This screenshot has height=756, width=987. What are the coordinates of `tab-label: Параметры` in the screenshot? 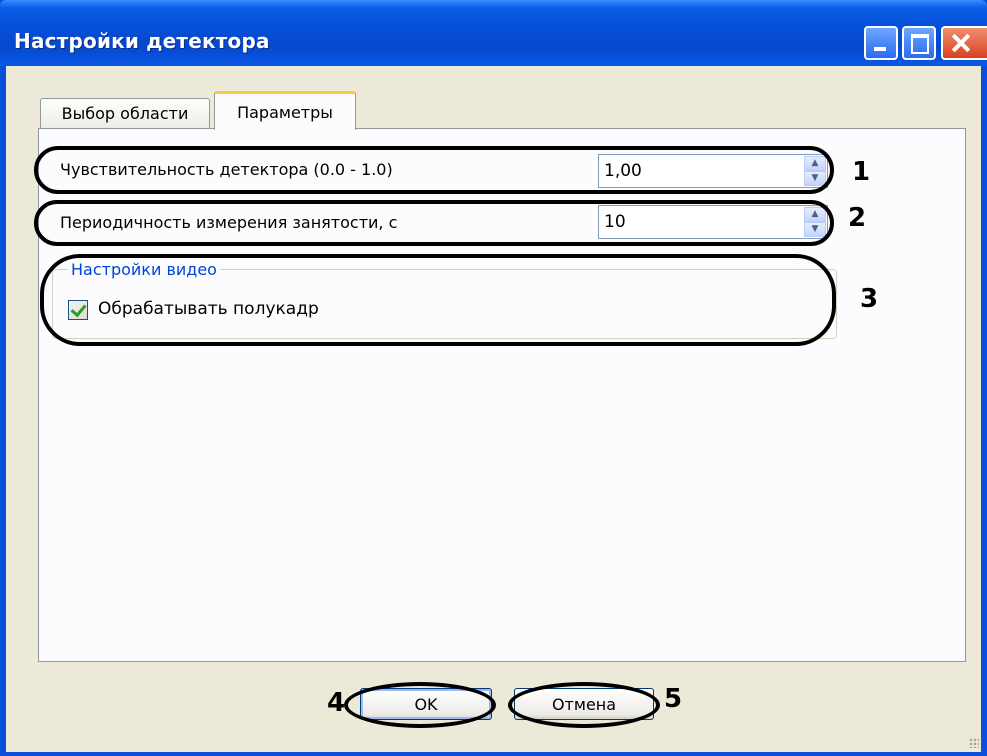 It's located at (285, 112).